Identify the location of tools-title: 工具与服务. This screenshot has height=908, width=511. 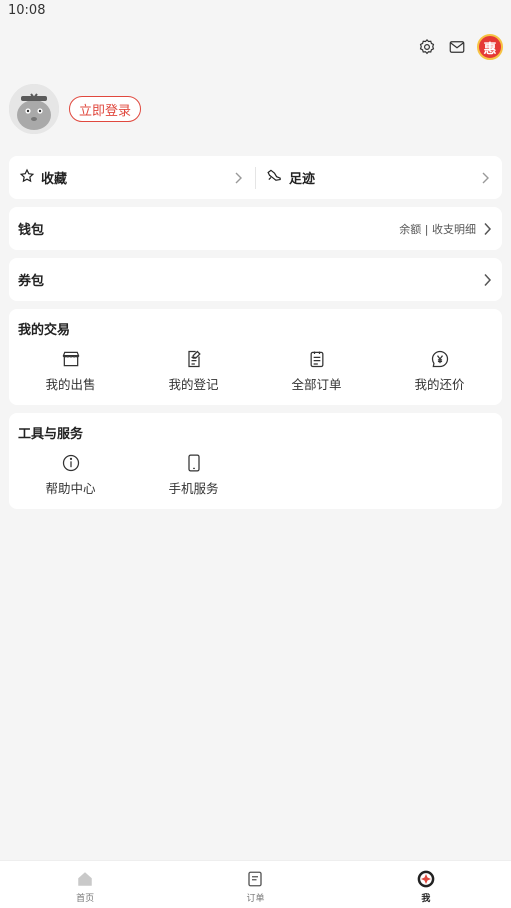
(51, 434).